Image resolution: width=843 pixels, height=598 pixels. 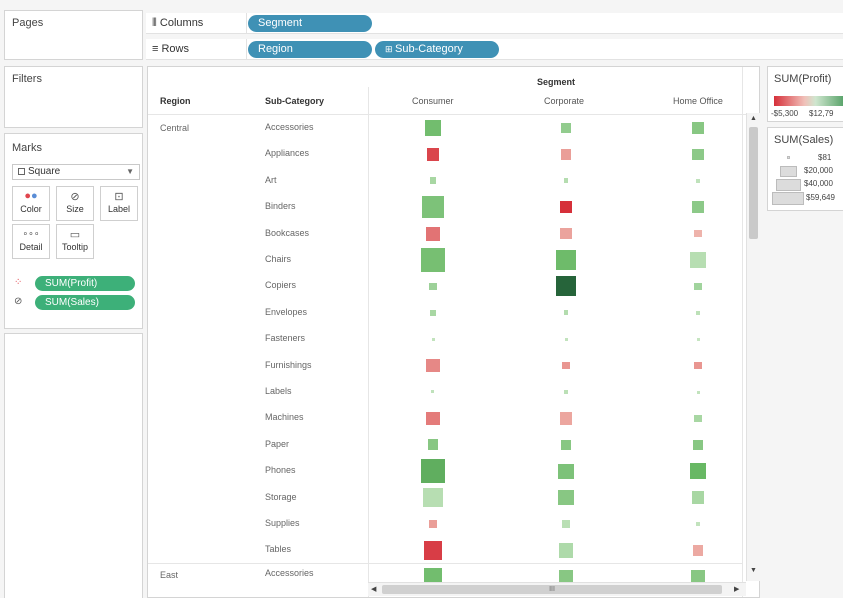 I want to click on mark-type-dropdown: Square ▼, so click(x=76, y=172).